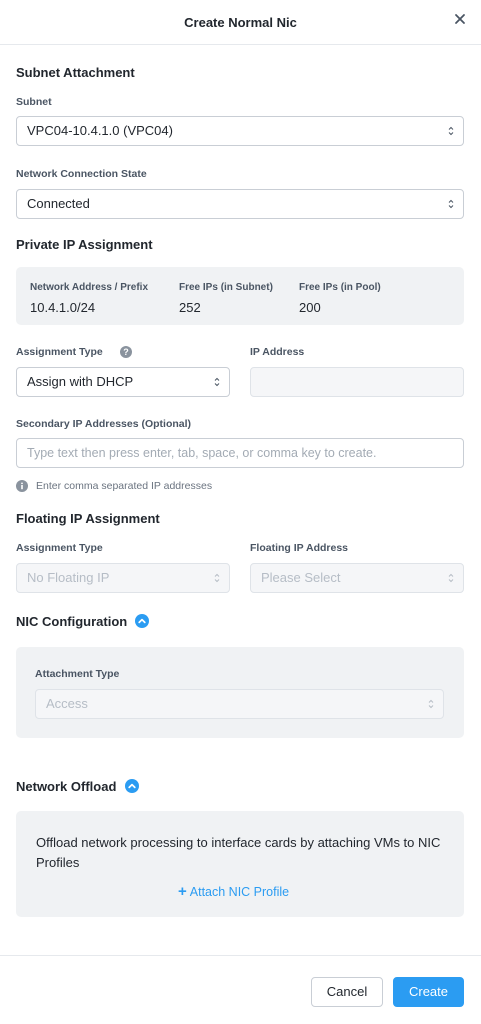  Describe the element at coordinates (22, 485) in the screenshot. I see `info-icon` at that location.